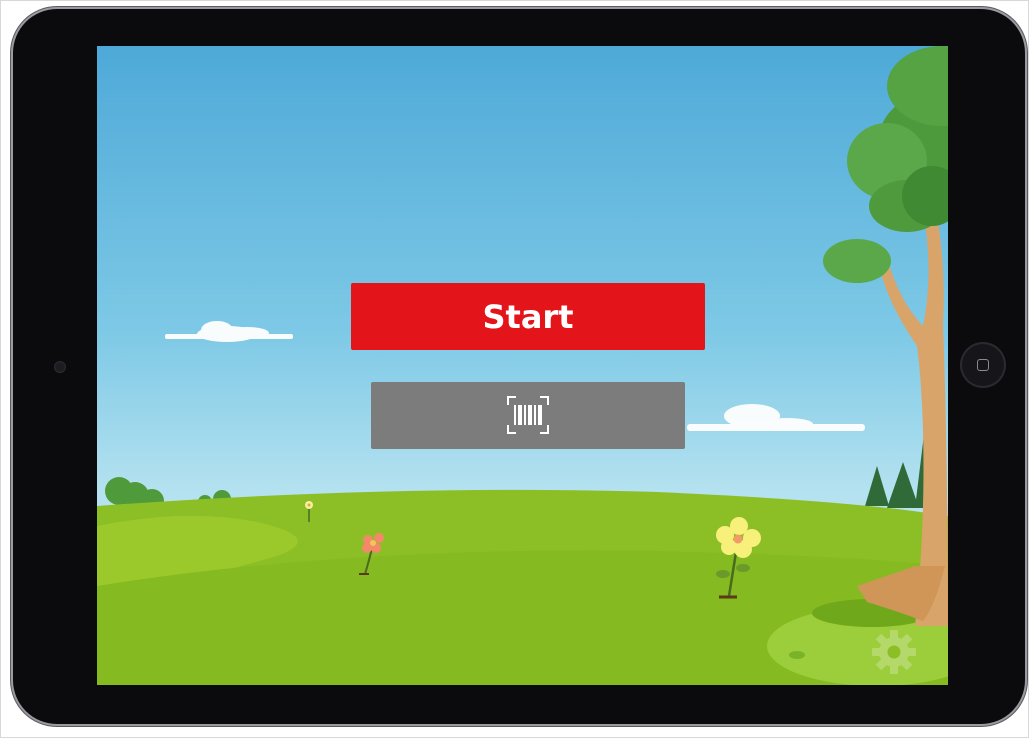 Image resolution: width=1029 pixels, height=738 pixels. Describe the element at coordinates (60, 367) in the screenshot. I see `front-camera` at that location.